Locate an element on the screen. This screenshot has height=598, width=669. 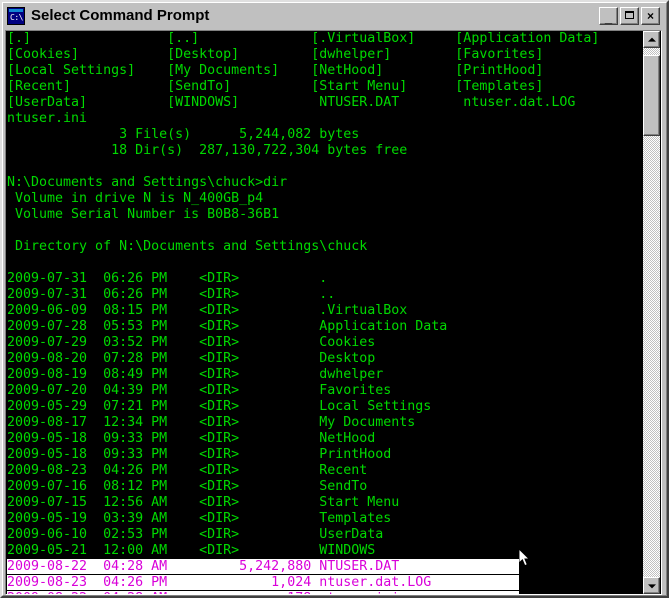
console-line-selected: 2009-08-22 04:28 AM 5,242,880 NTUSER.DAT is located at coordinates (325, 567).